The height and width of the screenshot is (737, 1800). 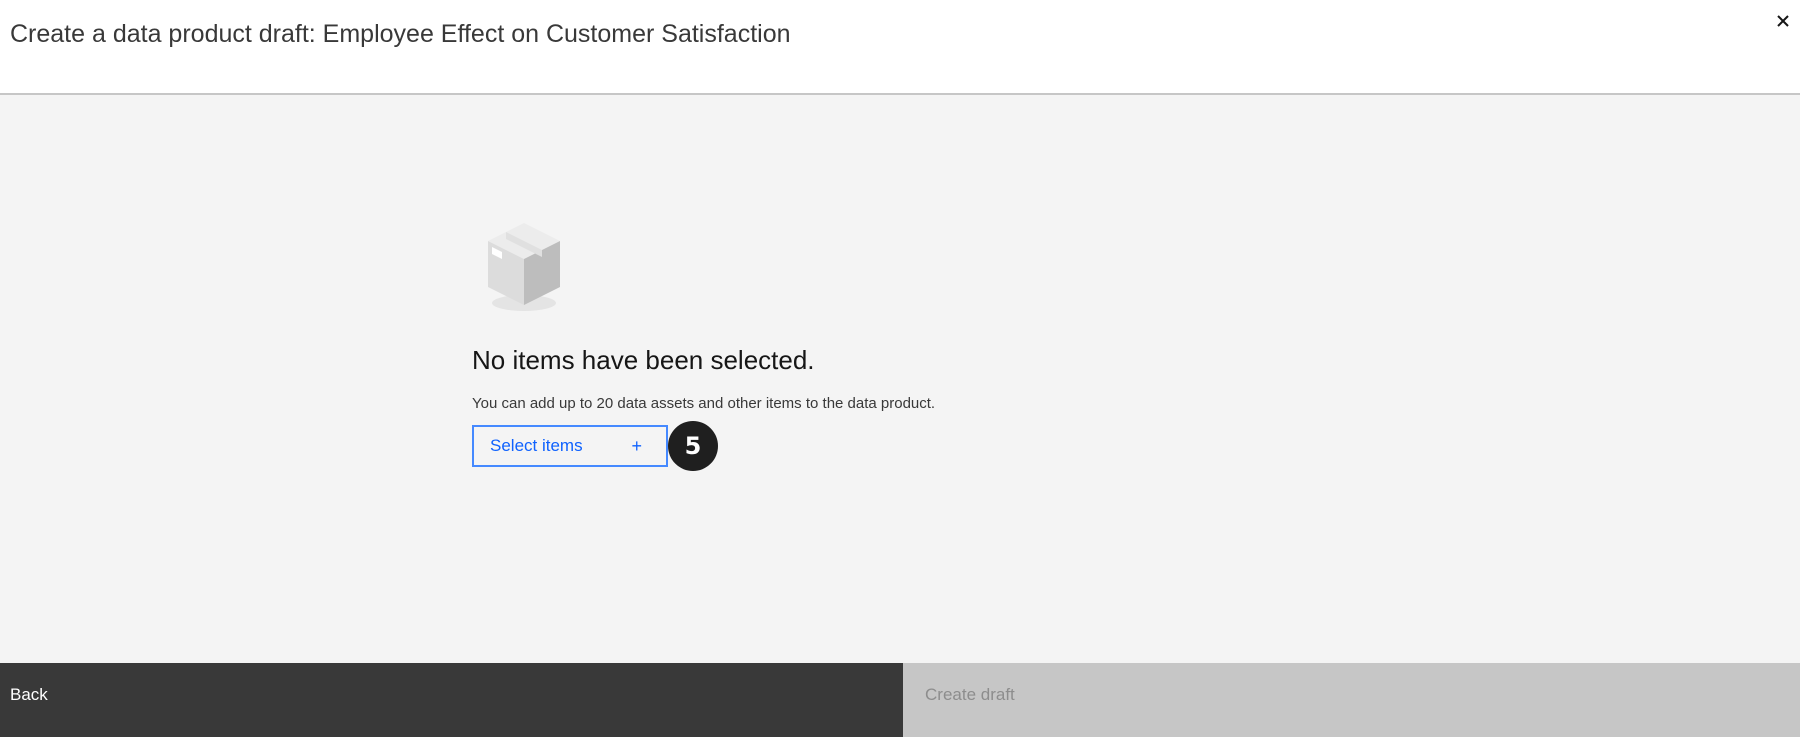 I want to click on create-draft-button: Create draft, so click(x=1351, y=700).